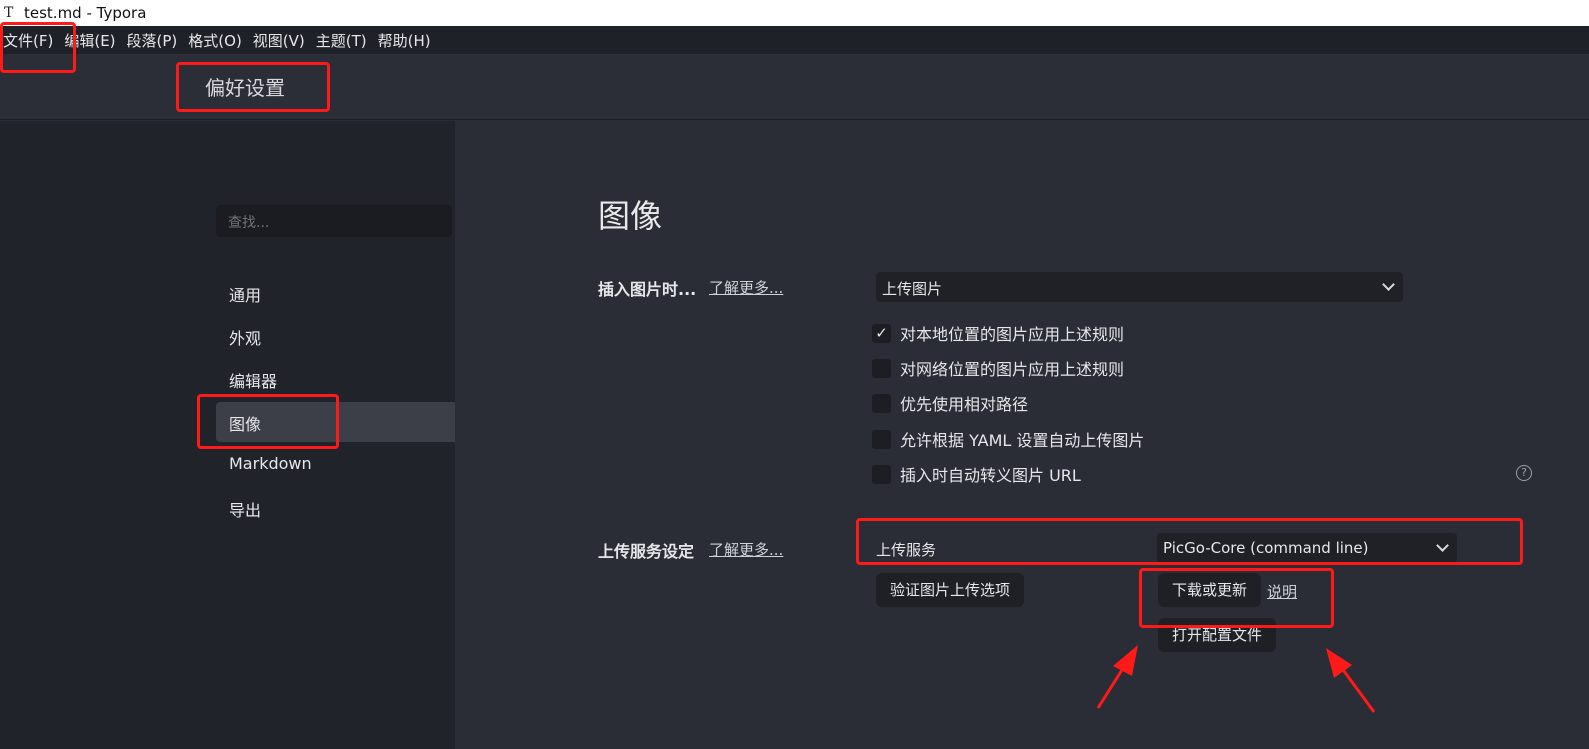 Image resolution: width=1589 pixels, height=749 pixels. Describe the element at coordinates (990, 475) in the screenshot. I see `checkbox-label: 插入时自动转义图片 URL` at that location.